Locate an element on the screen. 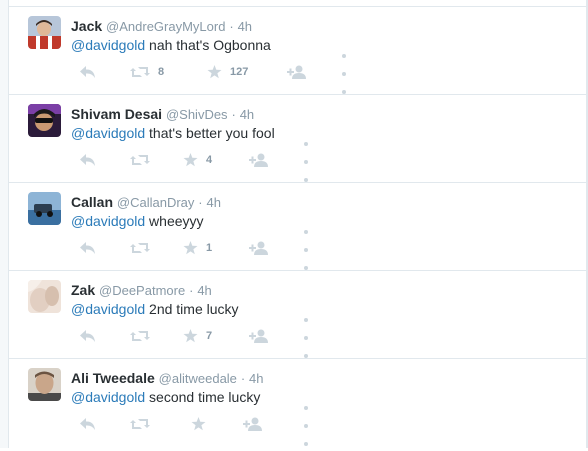 The image size is (588, 451). tweet-text: @davidgold nah that's Ogbonna is located at coordinates (171, 45).